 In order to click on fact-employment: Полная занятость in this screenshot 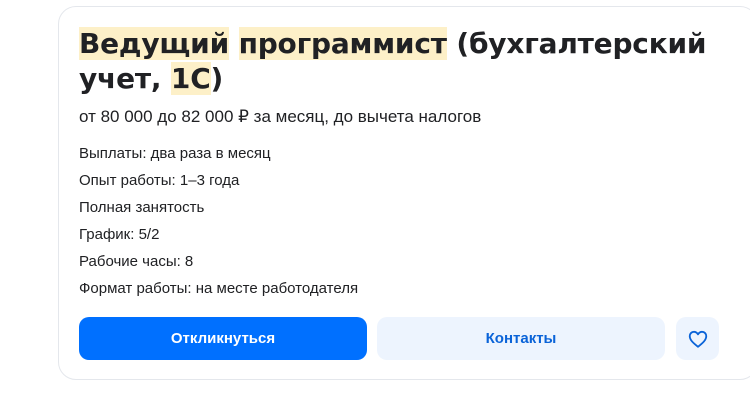, I will do `click(142, 207)`.